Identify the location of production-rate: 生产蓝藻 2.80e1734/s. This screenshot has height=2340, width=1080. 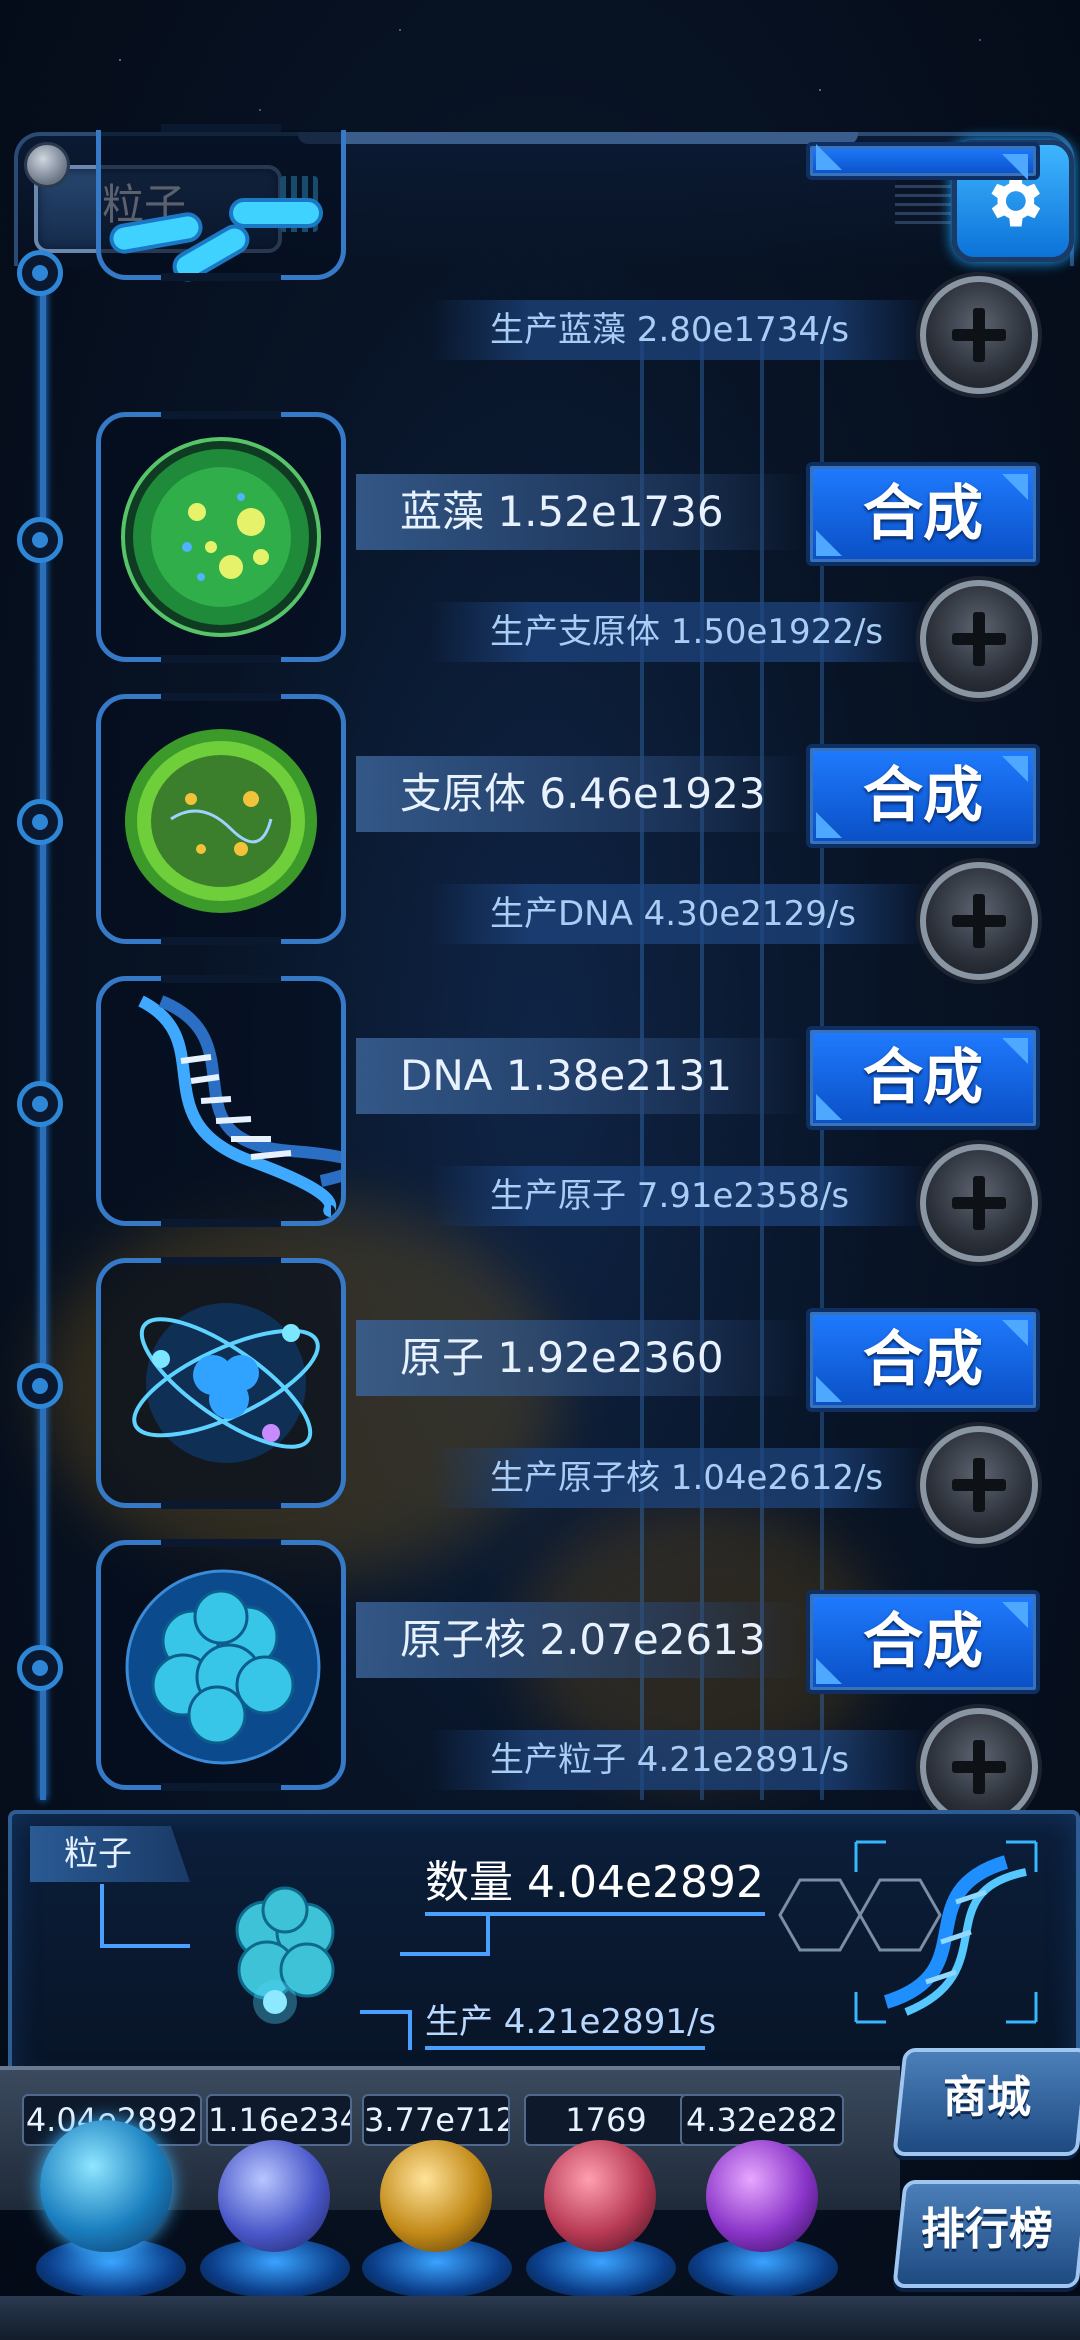
(670, 330).